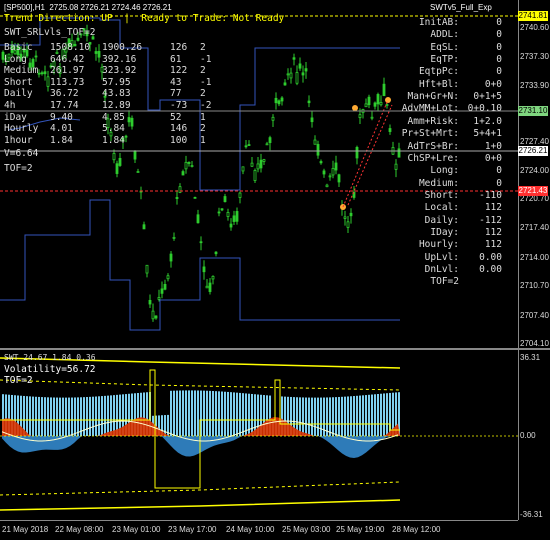 This screenshot has width=550, height=540. What do you see at coordinates (444, 232) in the screenshot?
I see `hud-label: IDay:` at bounding box center [444, 232].